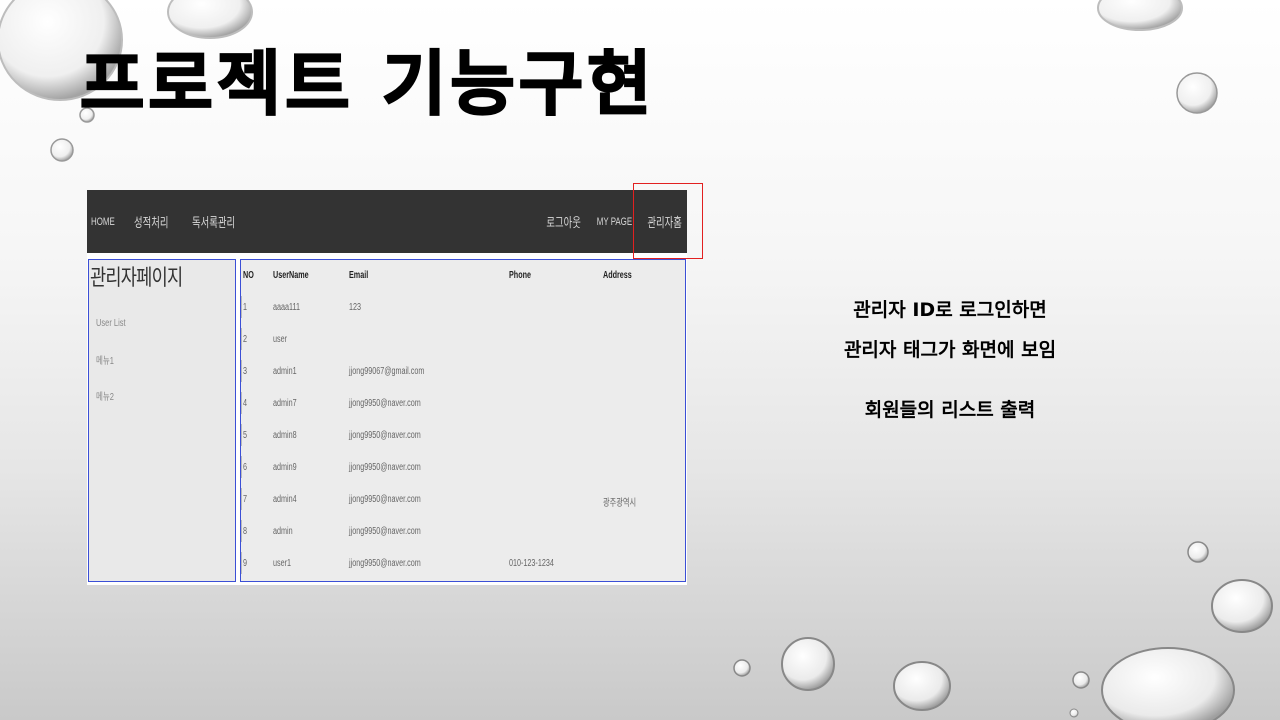 The image size is (1280, 720). I want to click on cell-phone: 010-123-1234, so click(531, 563).